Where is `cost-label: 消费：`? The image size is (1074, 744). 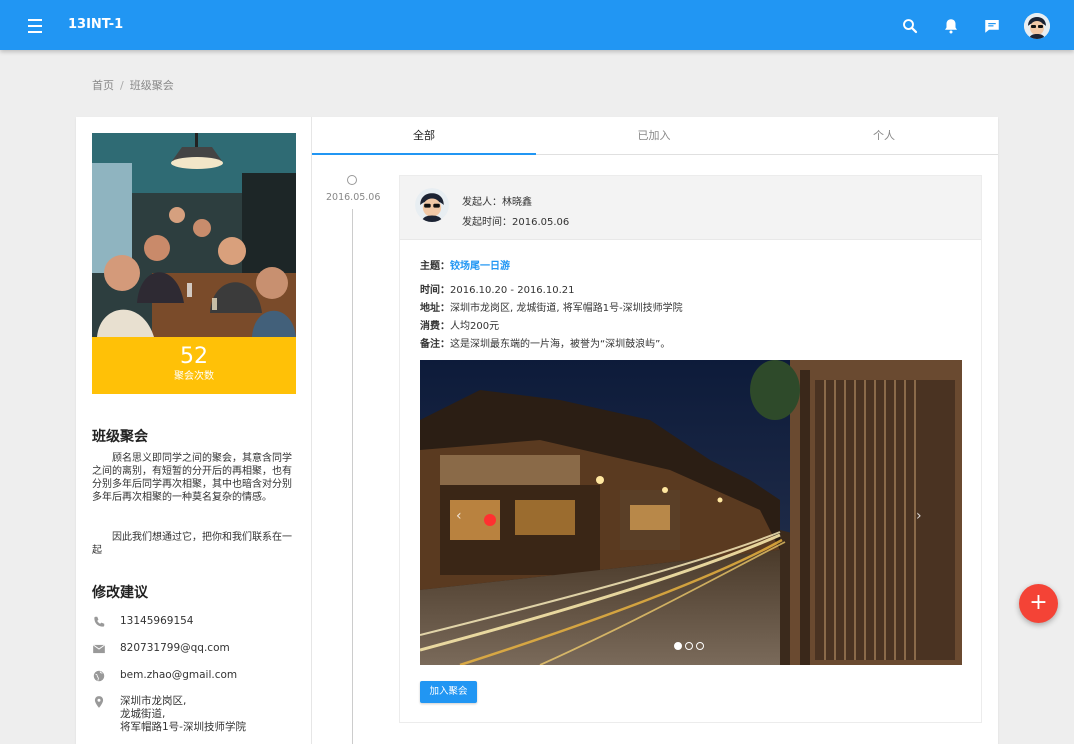 cost-label: 消费： is located at coordinates (435, 326).